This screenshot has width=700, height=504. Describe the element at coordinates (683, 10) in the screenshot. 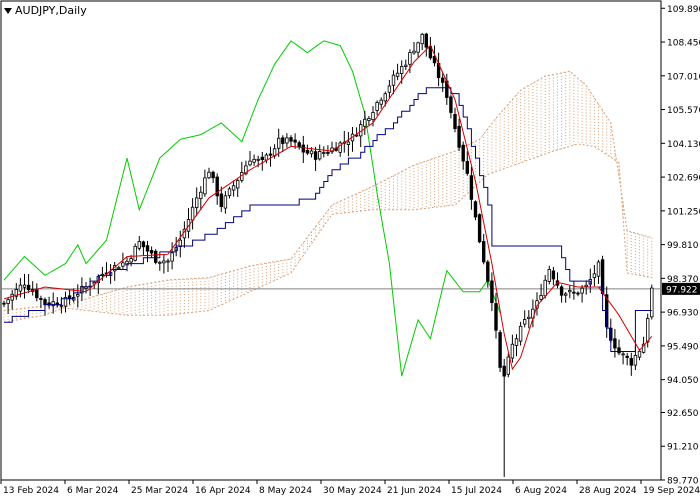

I see `y-axis-label: 109.890` at that location.